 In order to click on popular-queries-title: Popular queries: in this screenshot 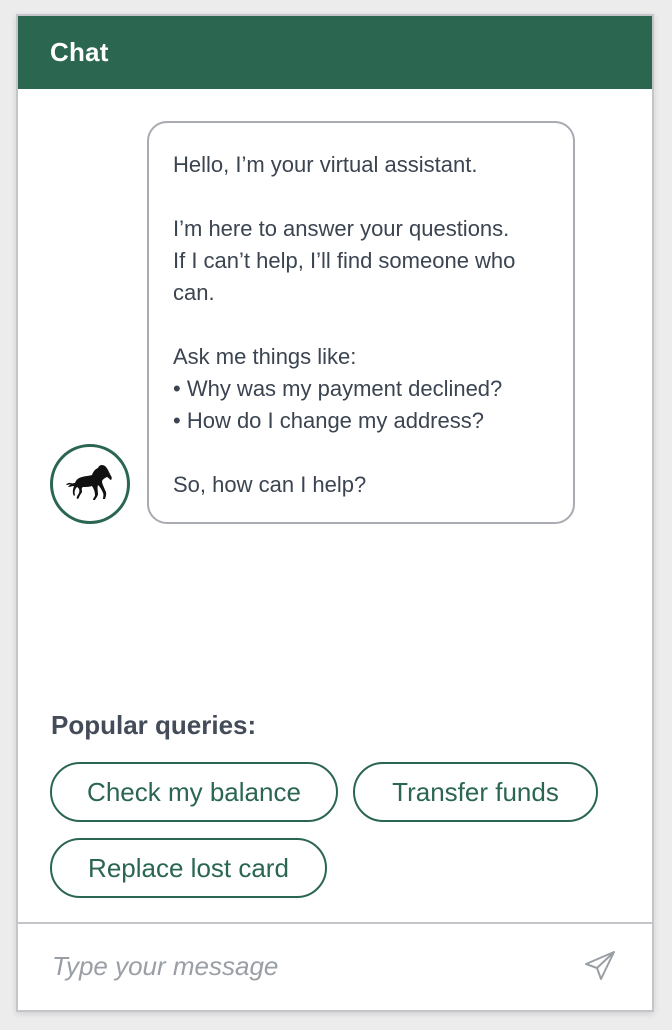, I will do `click(154, 725)`.